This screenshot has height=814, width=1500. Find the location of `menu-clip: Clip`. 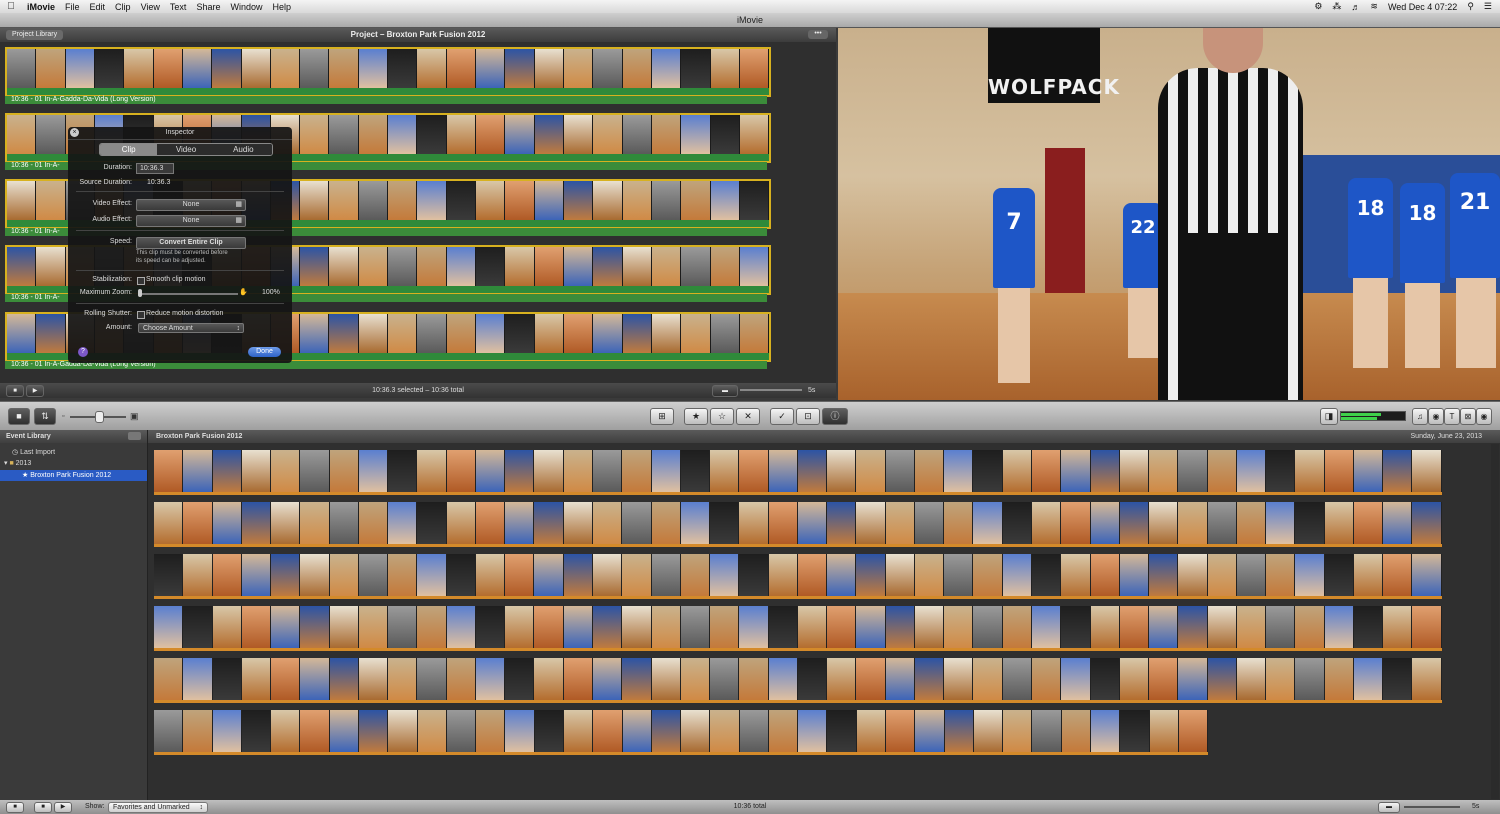

menu-clip: Clip is located at coordinates (123, 7).